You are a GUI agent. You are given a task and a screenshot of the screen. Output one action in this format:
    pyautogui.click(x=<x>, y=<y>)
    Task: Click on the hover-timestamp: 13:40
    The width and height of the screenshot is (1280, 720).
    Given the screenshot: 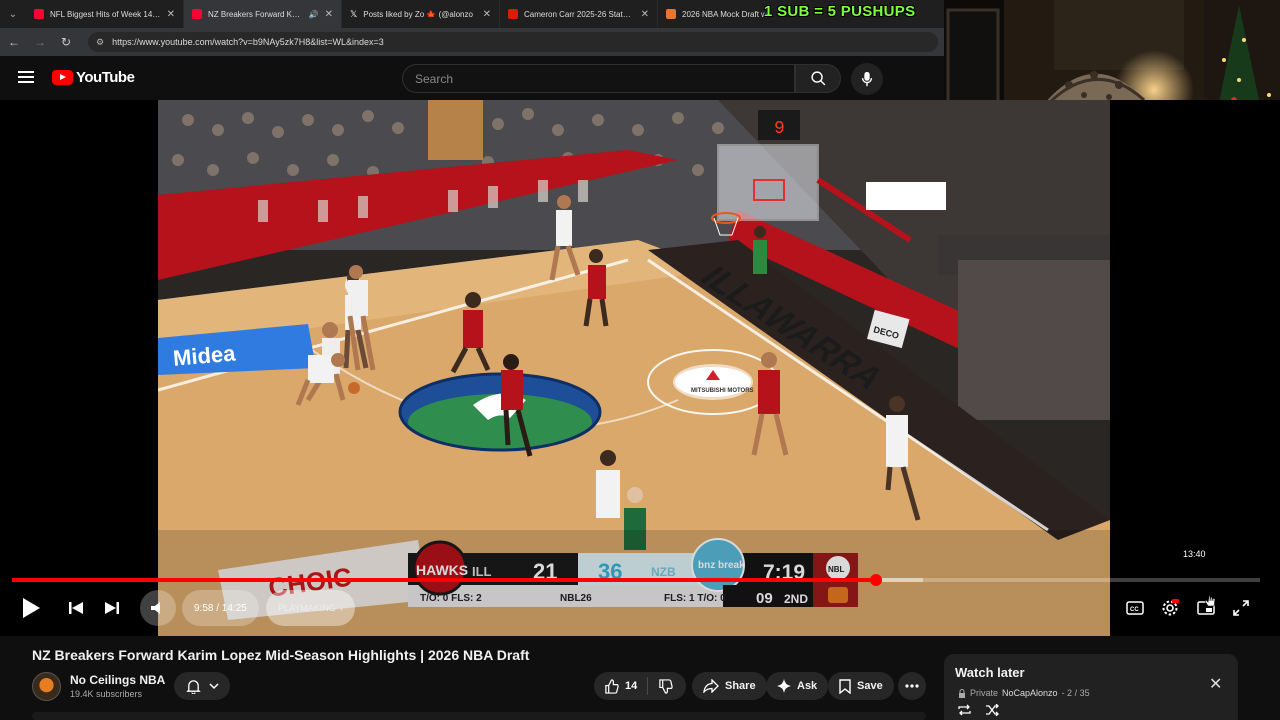 What is the action you would take?
    pyautogui.click(x=1194, y=554)
    